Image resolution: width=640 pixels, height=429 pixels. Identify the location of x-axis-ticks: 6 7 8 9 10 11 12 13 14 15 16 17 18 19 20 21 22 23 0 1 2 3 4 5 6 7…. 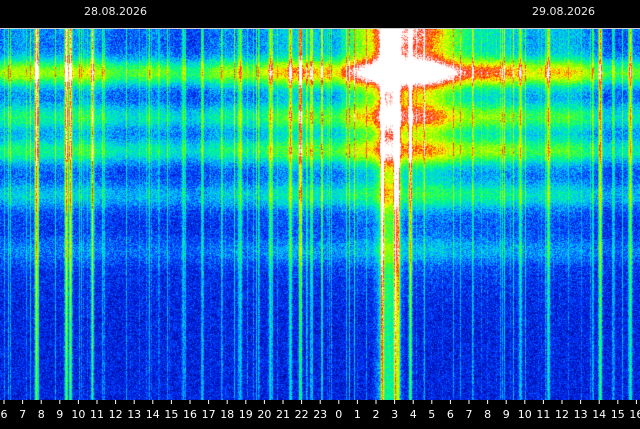
(320, 410).